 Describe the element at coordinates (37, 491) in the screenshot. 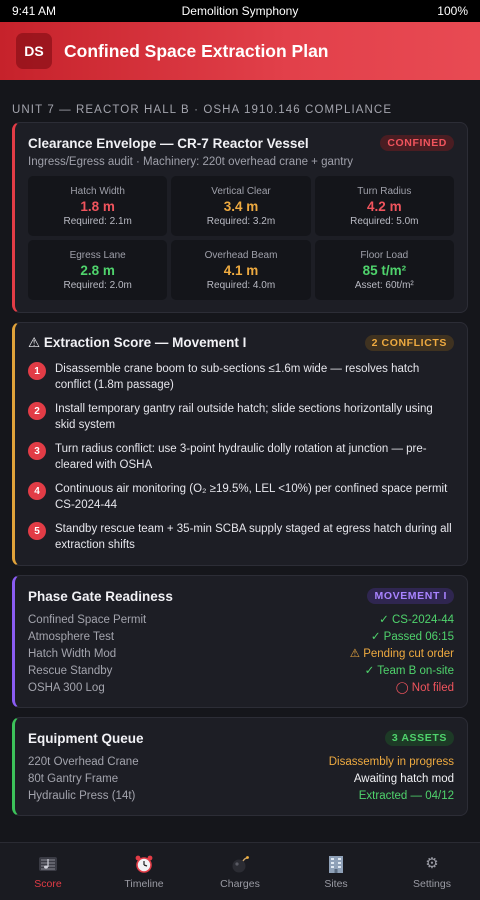

I see `step-number: 4` at that location.